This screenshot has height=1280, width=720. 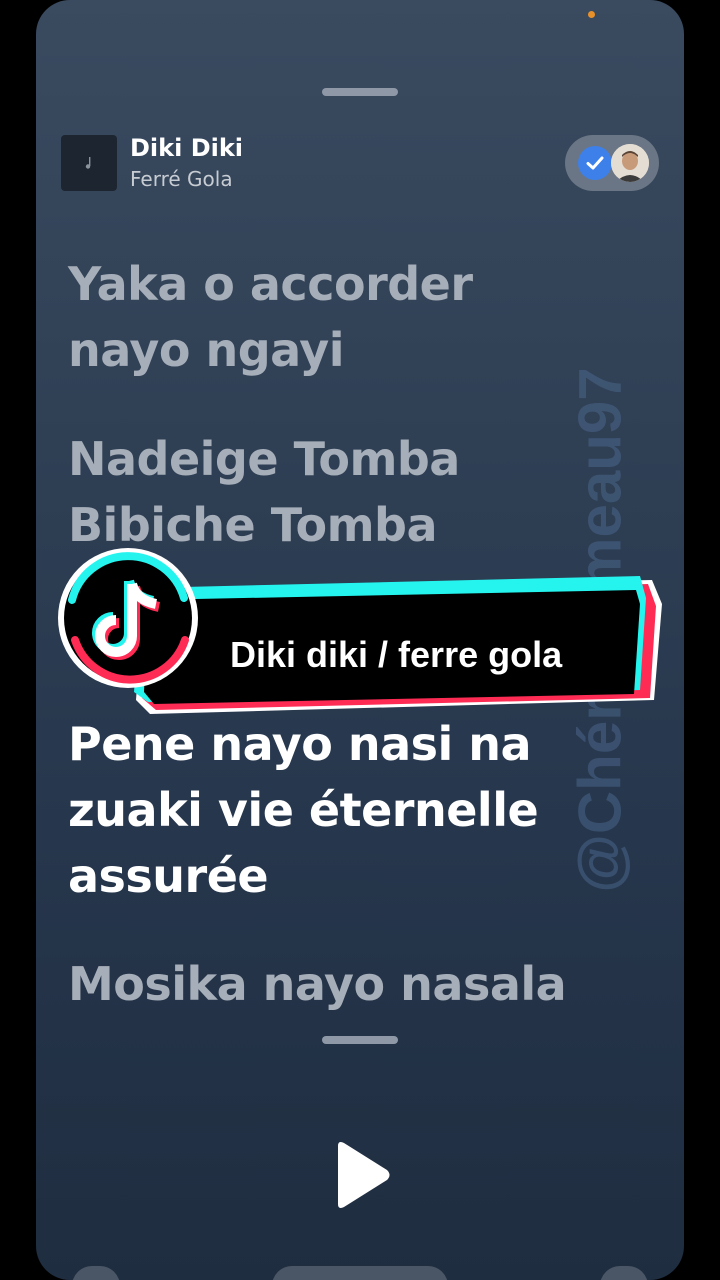 I want to click on camera-indicator, so click(x=591, y=14).